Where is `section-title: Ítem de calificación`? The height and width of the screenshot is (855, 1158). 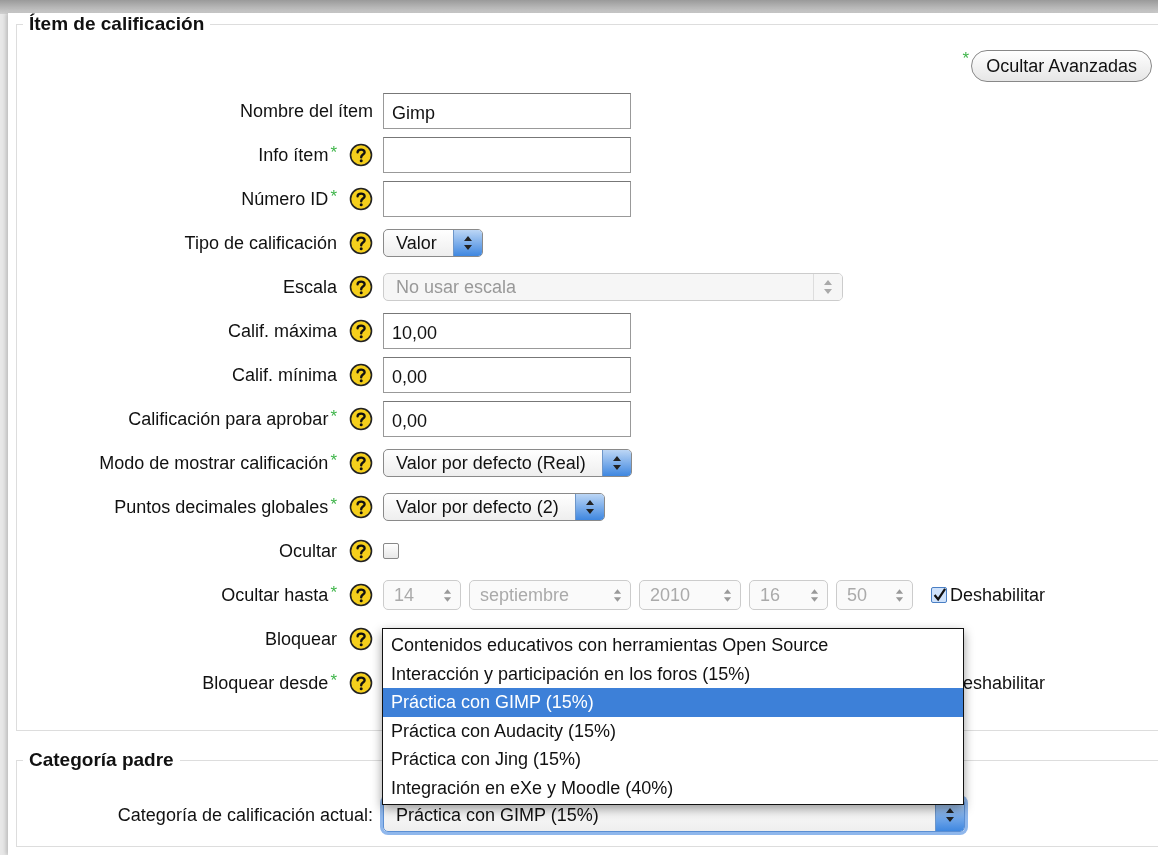 section-title: Ítem de calificación is located at coordinates (117, 24).